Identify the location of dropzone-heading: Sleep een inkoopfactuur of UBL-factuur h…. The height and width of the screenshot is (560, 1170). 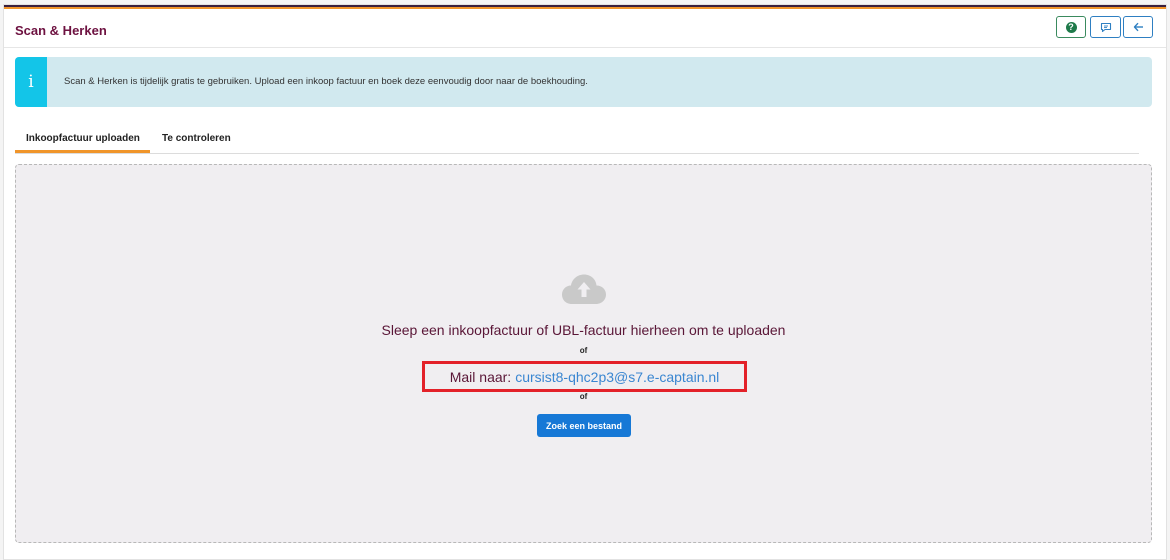
(583, 330).